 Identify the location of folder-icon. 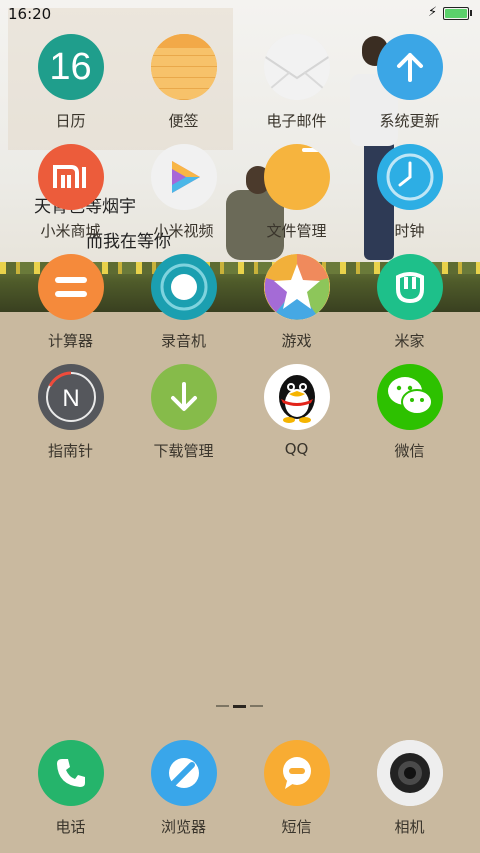
(296, 177).